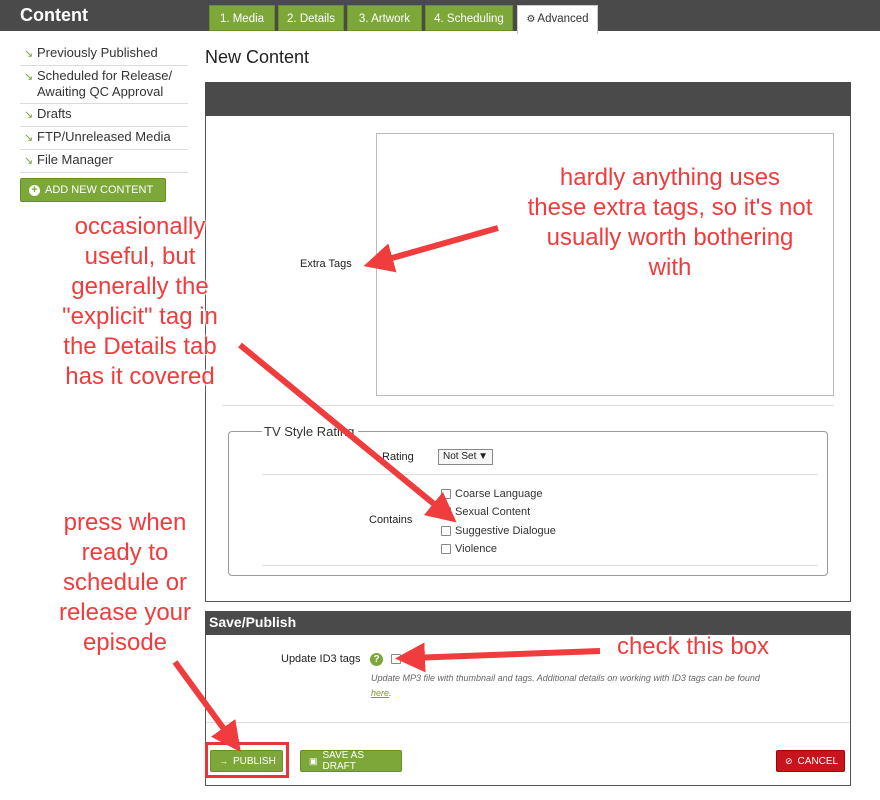 The height and width of the screenshot is (800, 880). Describe the element at coordinates (206, 706) in the screenshot. I see `arrow-to-publish` at that location.